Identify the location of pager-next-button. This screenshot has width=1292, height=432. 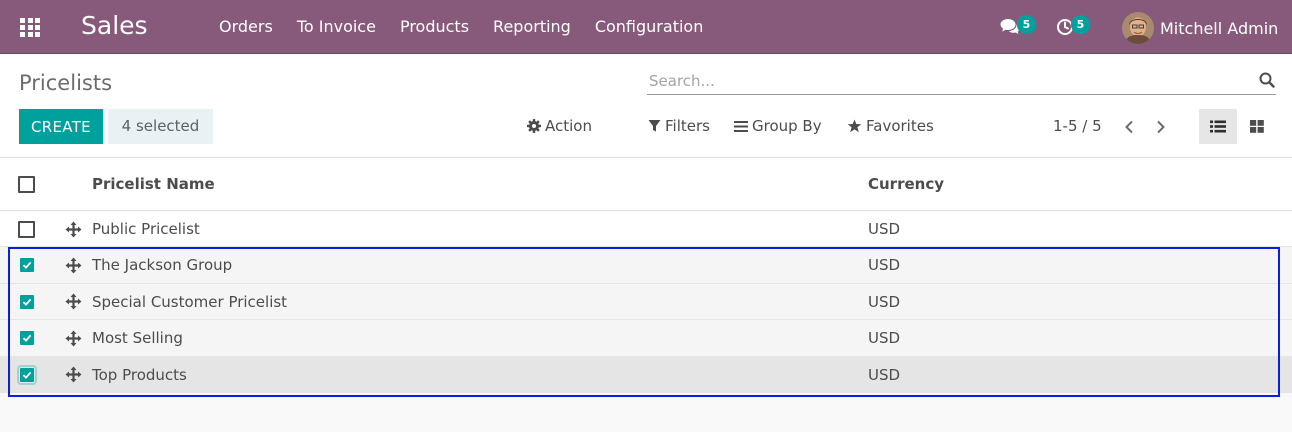
(1161, 127).